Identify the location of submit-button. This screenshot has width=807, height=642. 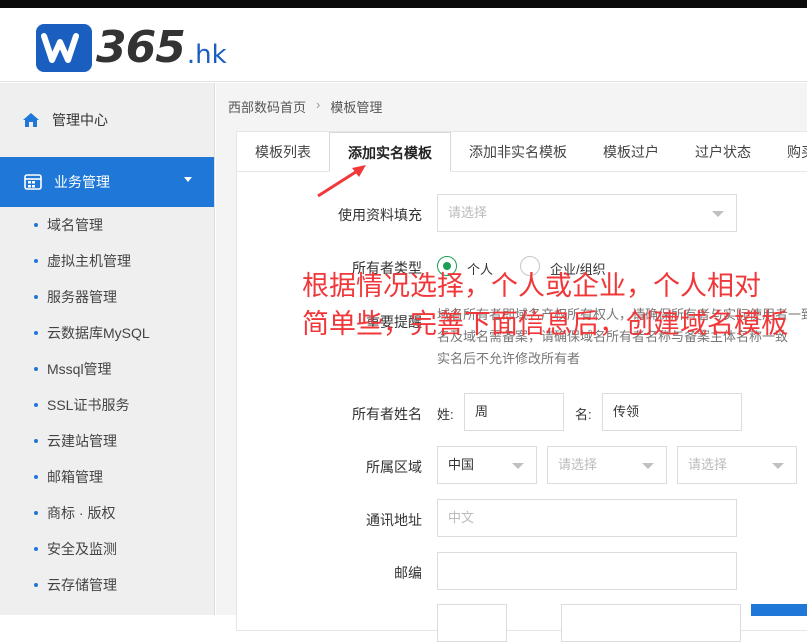
(779, 610).